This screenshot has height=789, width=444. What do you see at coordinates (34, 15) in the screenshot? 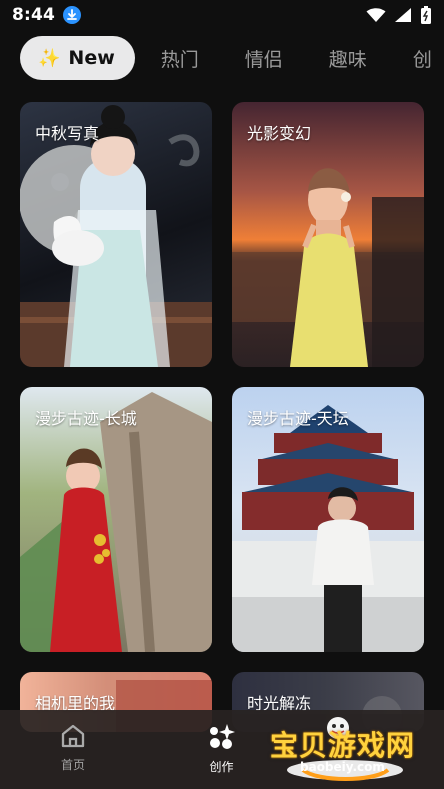
I see `status-time: 8:44` at bounding box center [34, 15].